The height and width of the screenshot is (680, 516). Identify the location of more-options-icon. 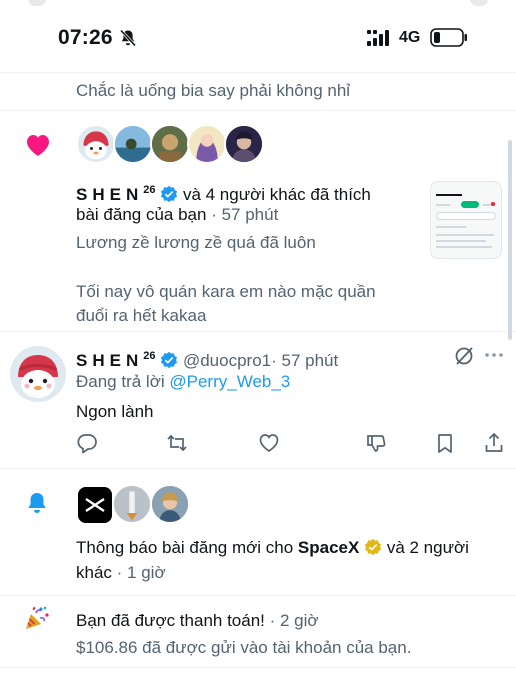
(494, 355).